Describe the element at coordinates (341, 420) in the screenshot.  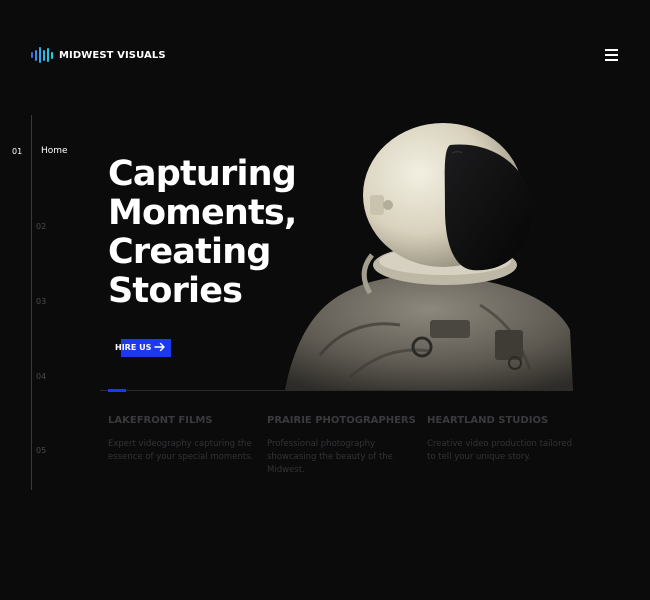
I see `feature-title: PRAIRIE PHOTOGRAPHERS` at that location.